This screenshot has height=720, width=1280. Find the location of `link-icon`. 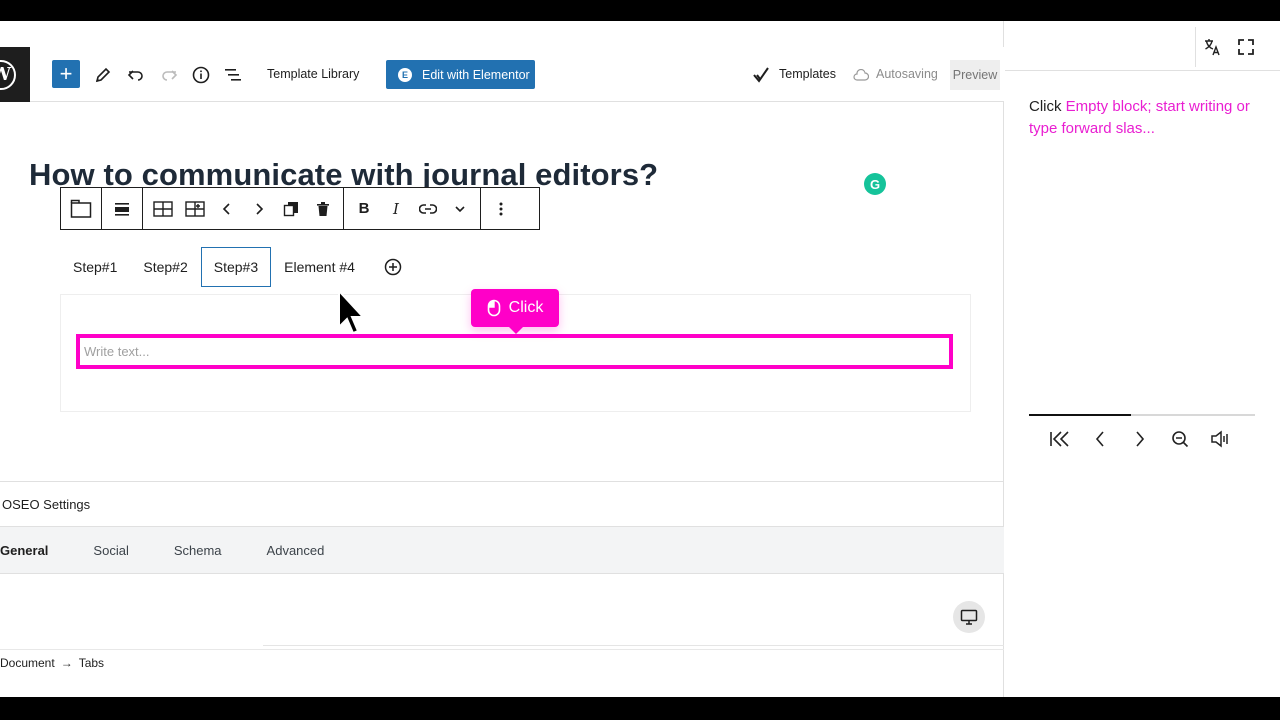

link-icon is located at coordinates (428, 209).